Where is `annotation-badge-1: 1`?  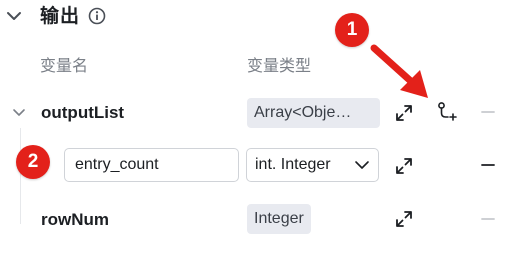 annotation-badge-1: 1 is located at coordinates (352, 30).